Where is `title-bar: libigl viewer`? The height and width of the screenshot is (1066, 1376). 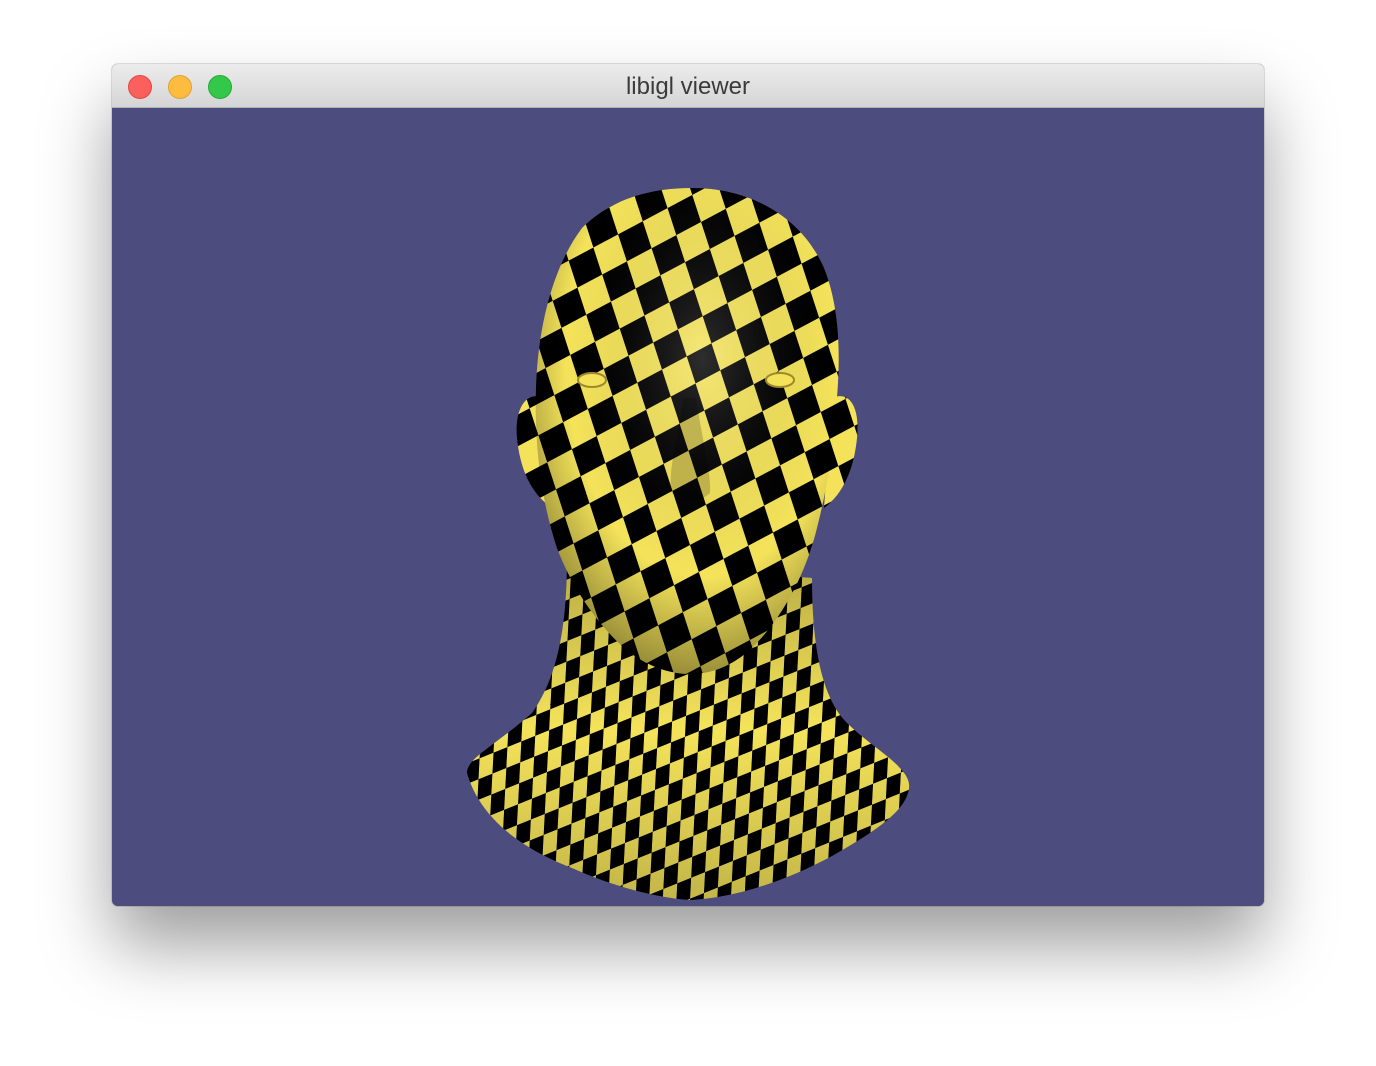
title-bar: libigl viewer is located at coordinates (688, 86).